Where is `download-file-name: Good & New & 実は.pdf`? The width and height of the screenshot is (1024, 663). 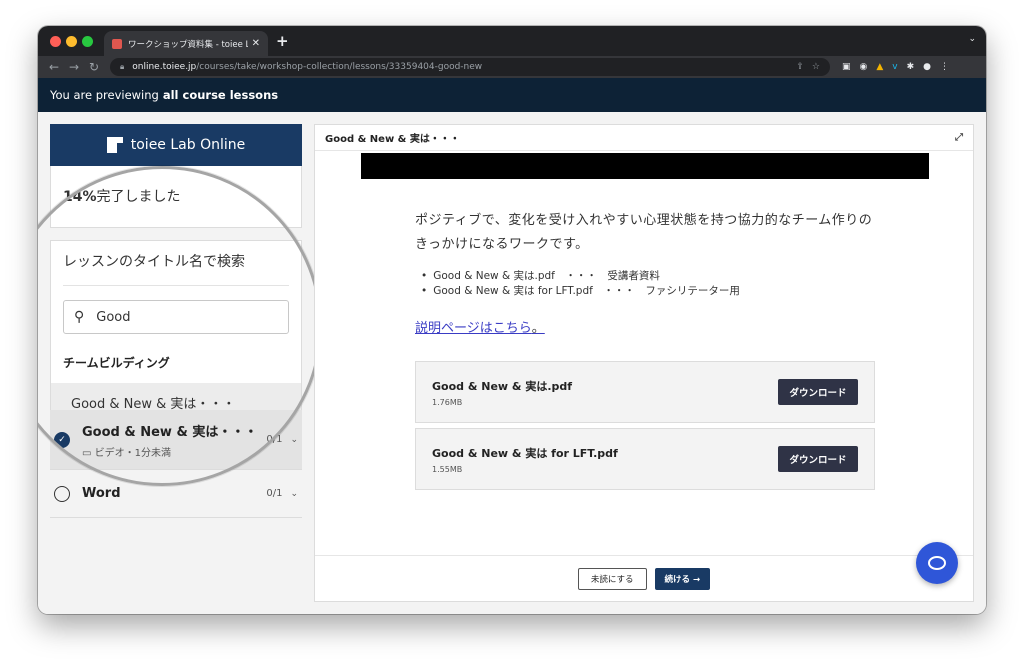 download-file-name: Good & New & 実は.pdf is located at coordinates (502, 386).